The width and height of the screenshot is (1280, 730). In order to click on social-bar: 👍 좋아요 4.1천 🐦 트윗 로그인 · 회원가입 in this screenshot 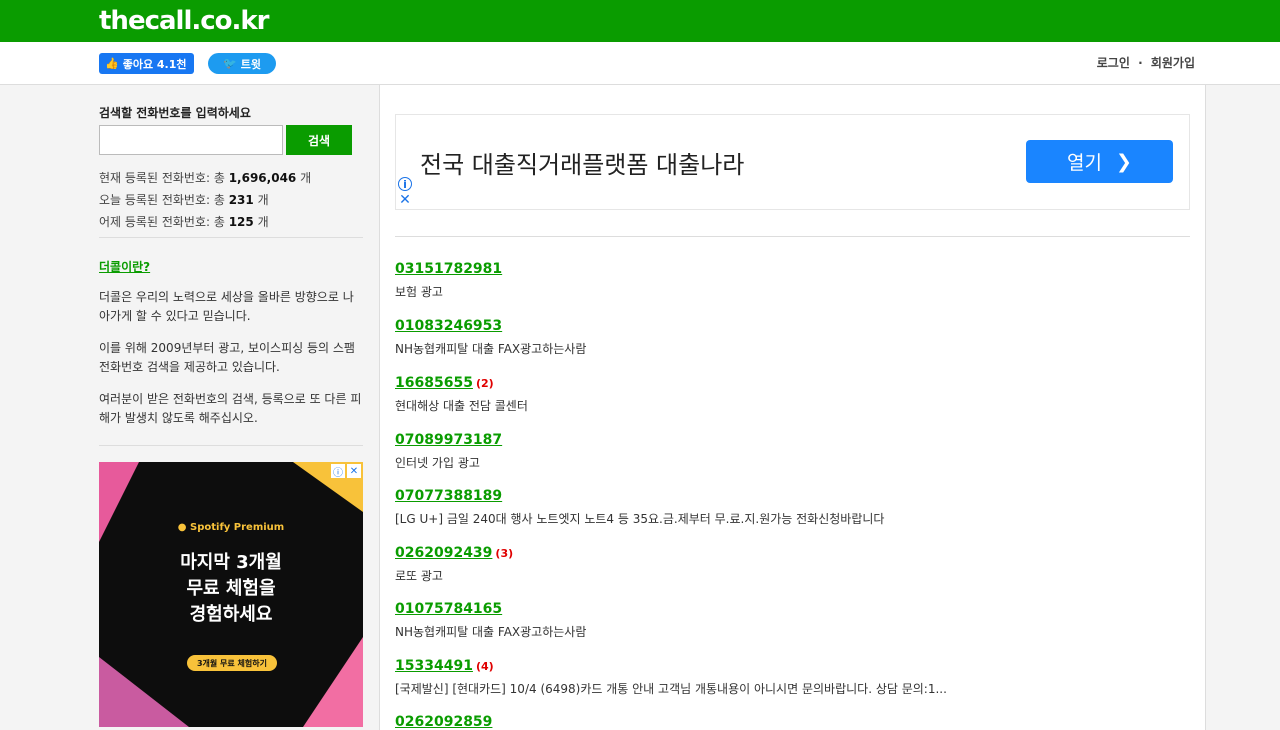, I will do `click(640, 63)`.